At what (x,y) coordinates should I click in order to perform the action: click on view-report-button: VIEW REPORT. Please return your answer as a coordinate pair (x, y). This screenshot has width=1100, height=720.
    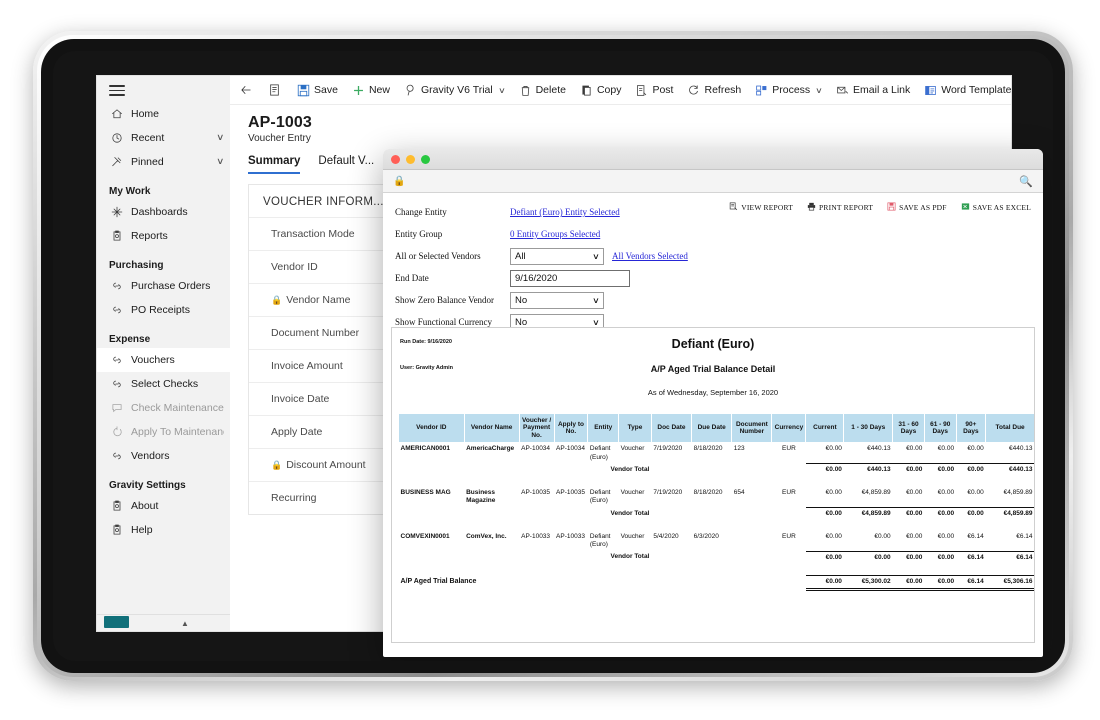
    Looking at the image, I should click on (761, 207).